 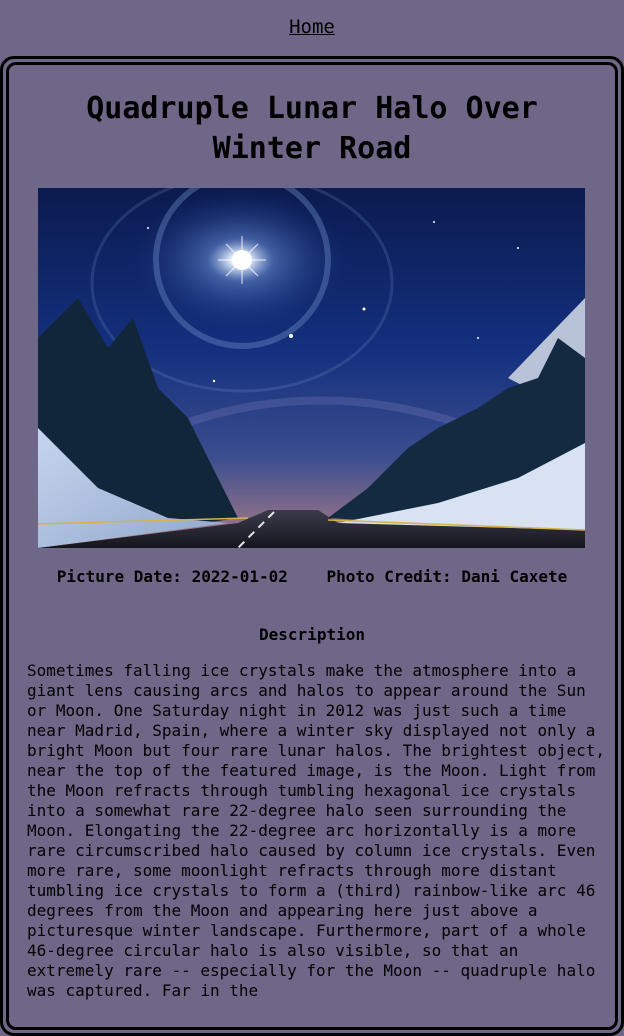 I want to click on top-nav: Home, so click(x=312, y=28).